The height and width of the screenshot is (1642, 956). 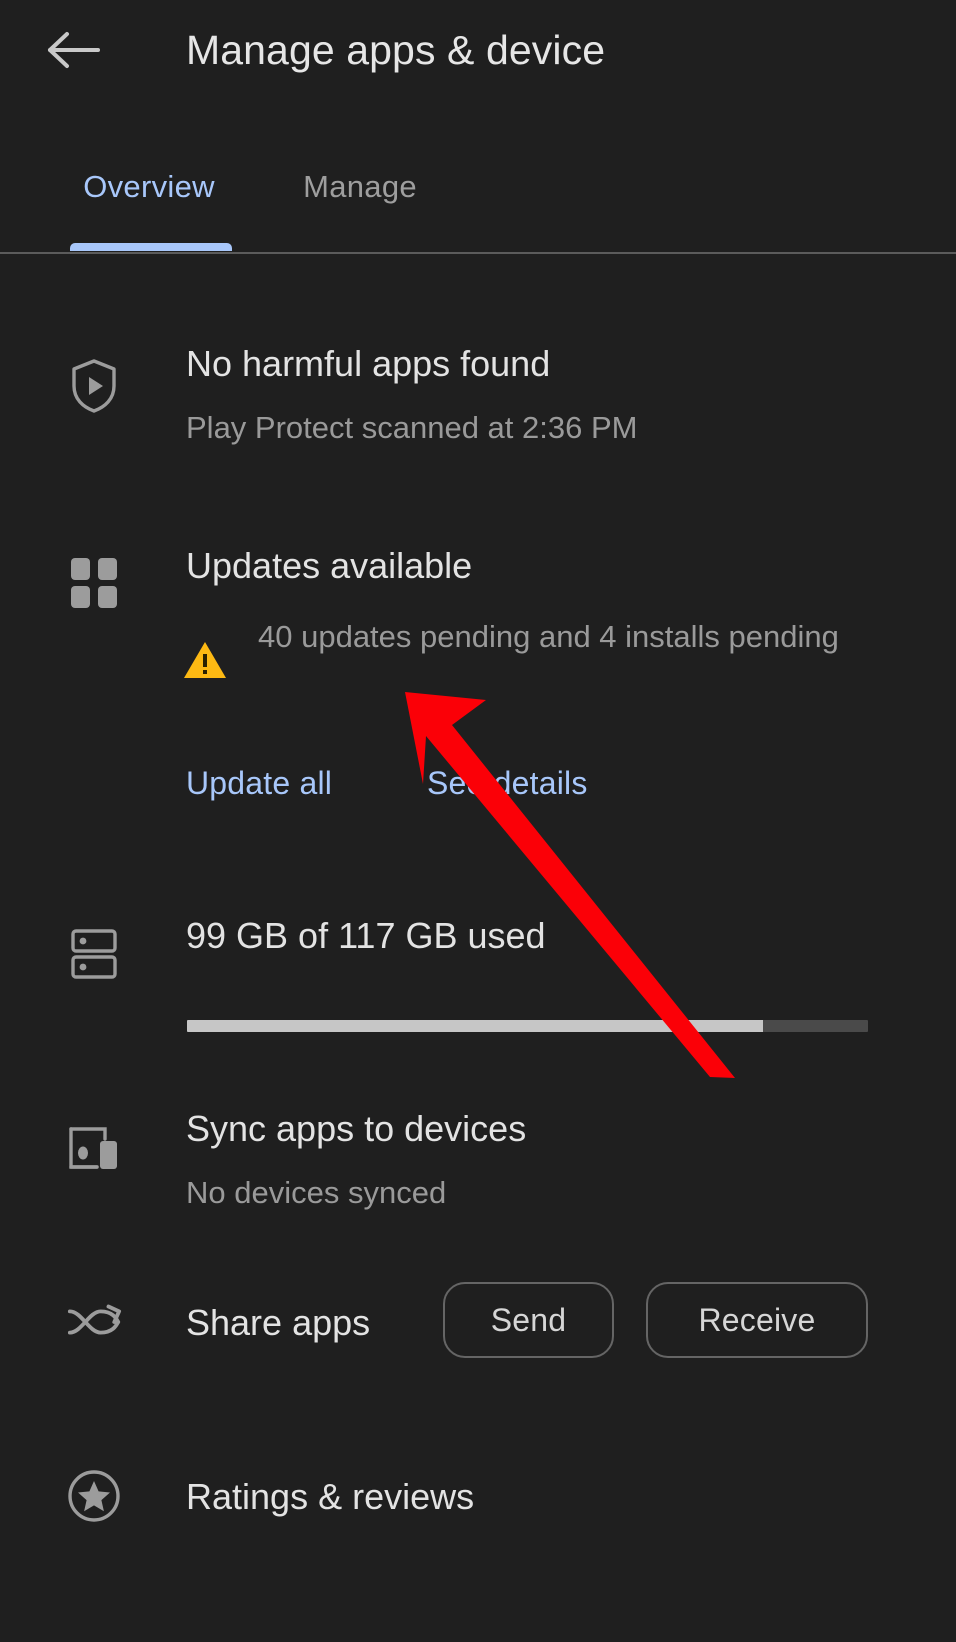 I want to click on storage-title: 99 GB of 117 GB used, so click(x=366, y=935).